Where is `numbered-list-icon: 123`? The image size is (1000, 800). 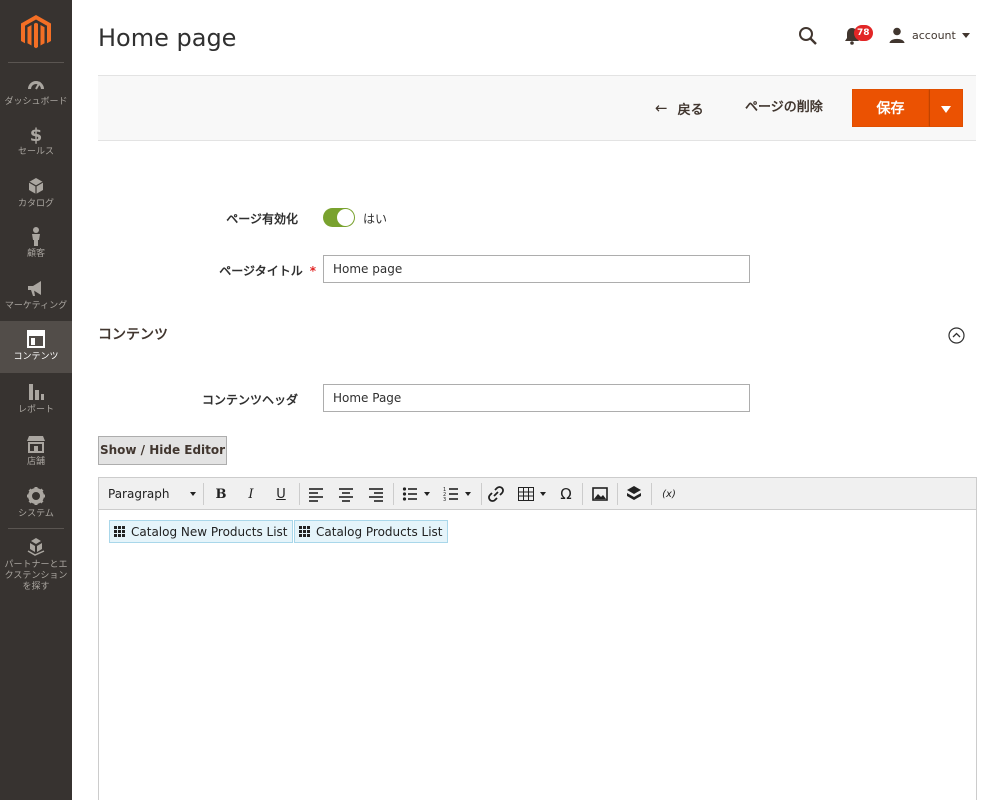
numbered-list-icon: 123 is located at coordinates (450, 494).